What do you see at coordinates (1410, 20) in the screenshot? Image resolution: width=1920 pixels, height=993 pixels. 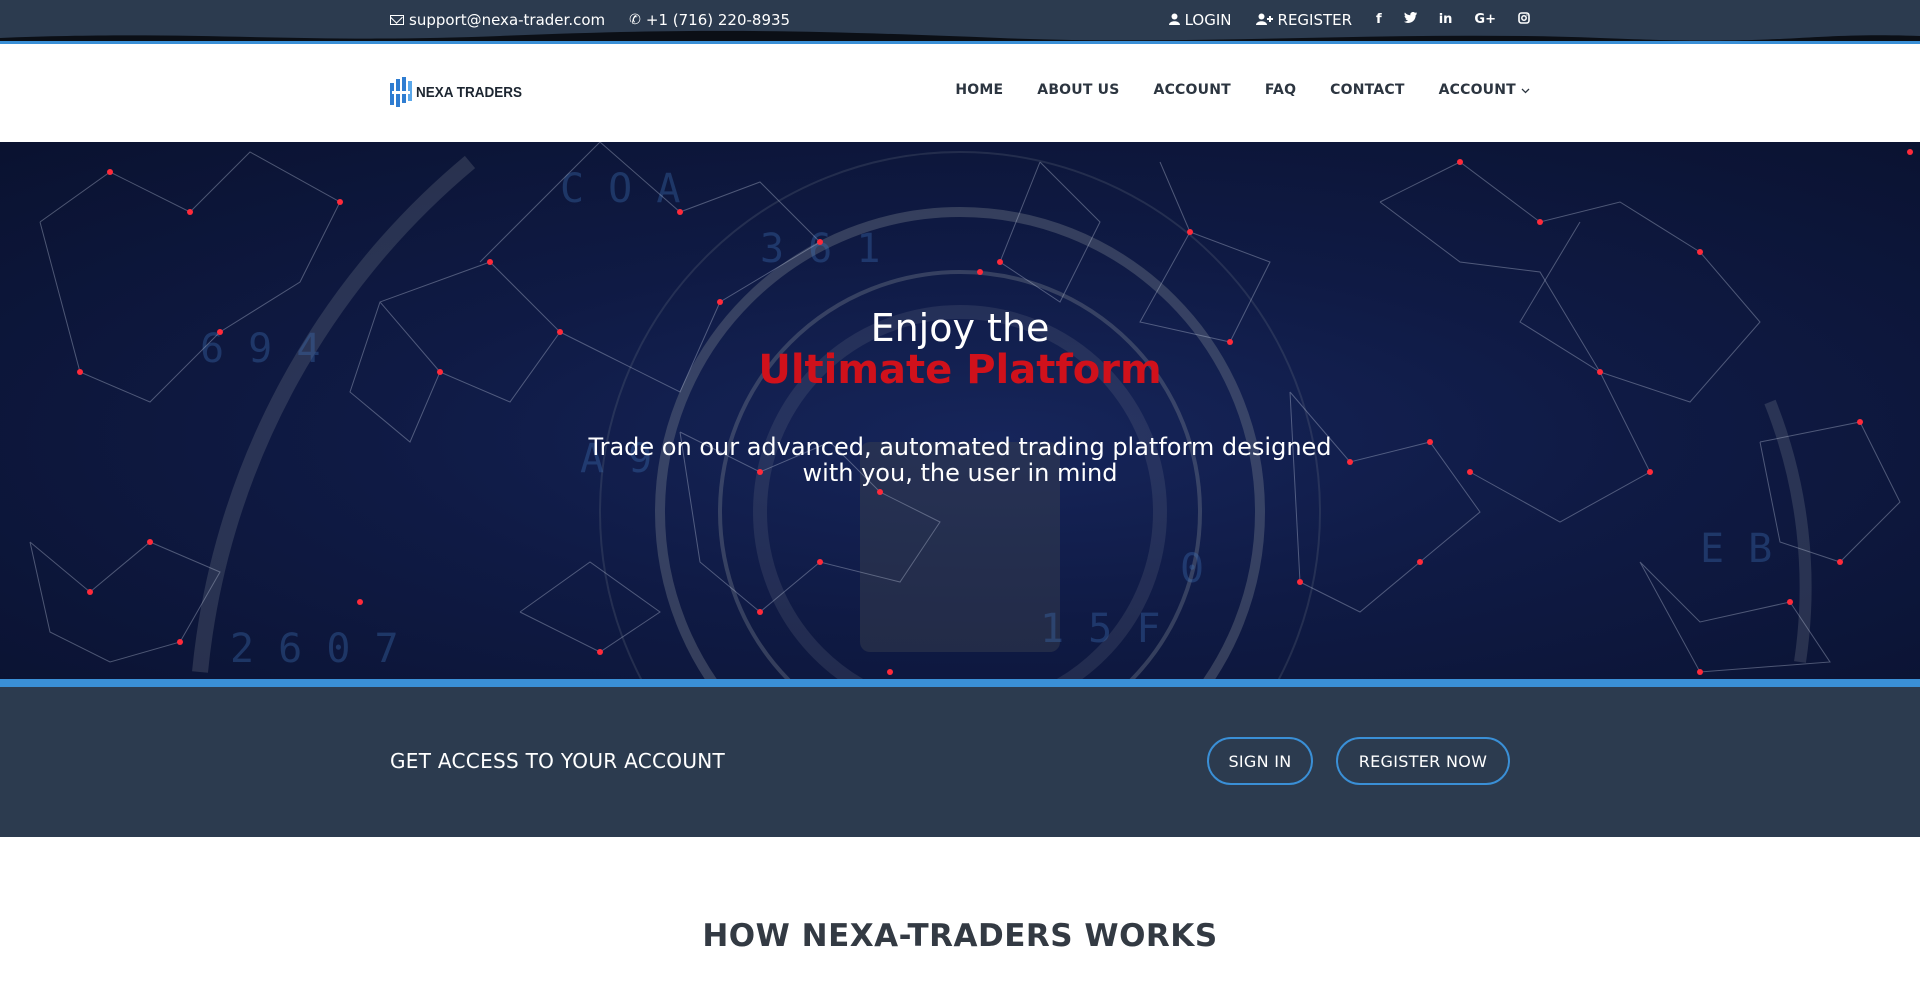 I see `twitter-icon` at bounding box center [1410, 20].